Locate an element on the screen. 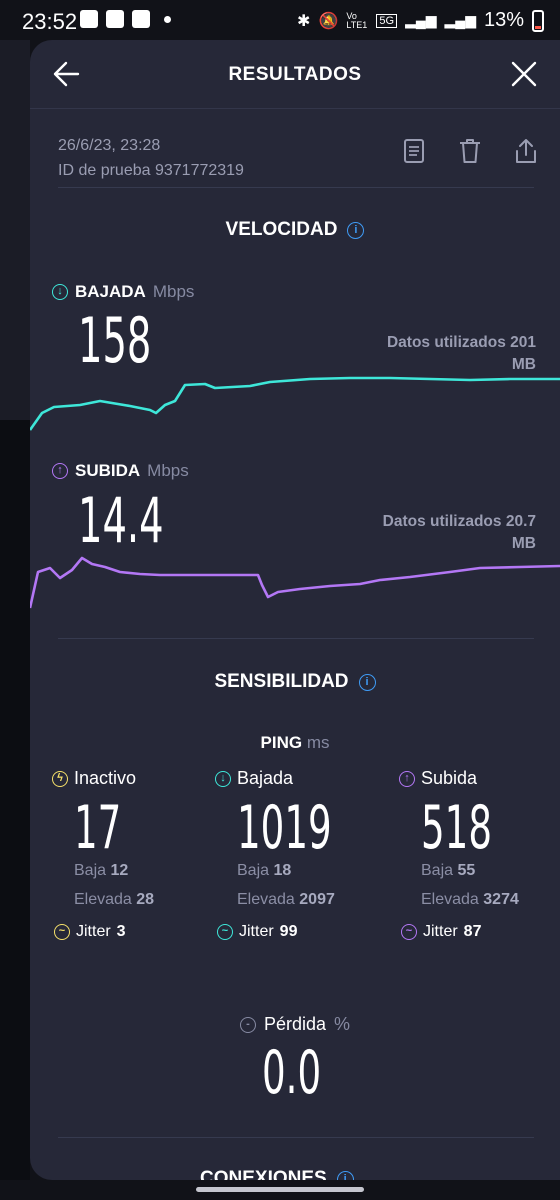  ping-idle-high: Elevada 28 is located at coordinates (114, 900).